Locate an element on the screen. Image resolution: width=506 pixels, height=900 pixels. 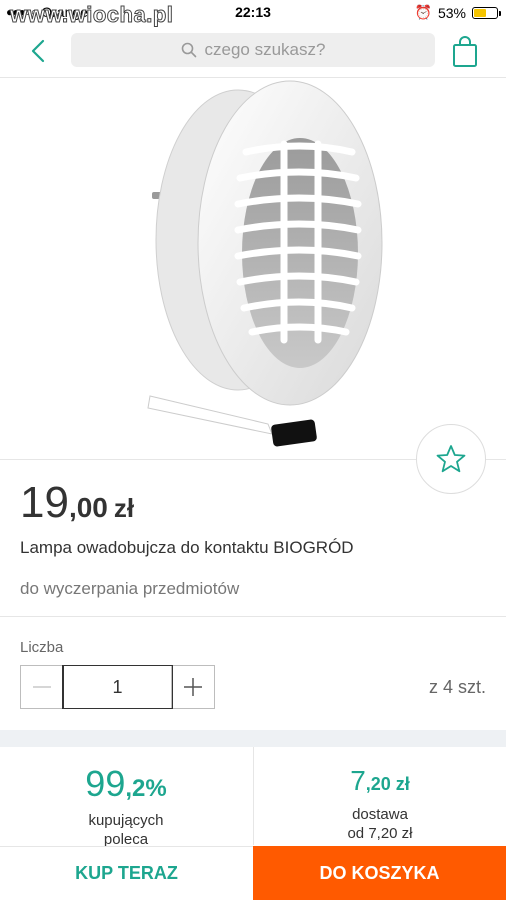
price-decimal: ,00 is located at coordinates (88, 507).